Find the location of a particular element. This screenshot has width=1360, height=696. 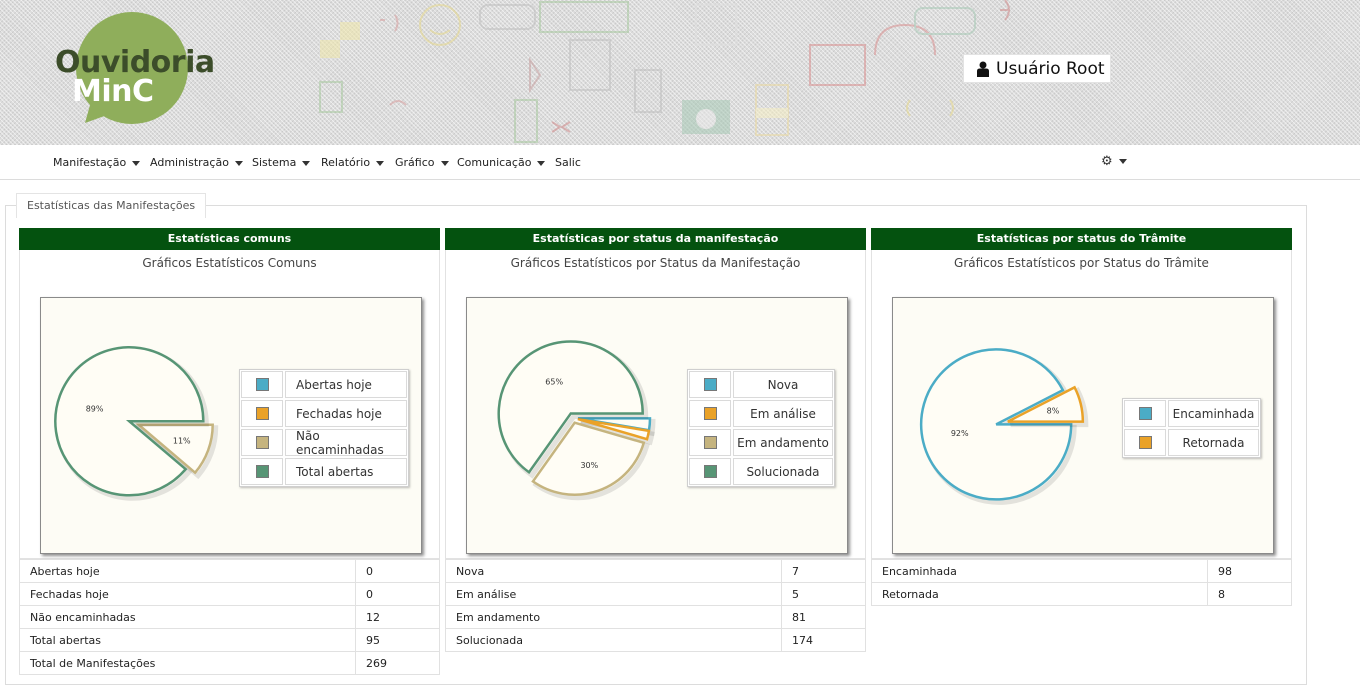

chart-legend: Nova Em análise Em andamento Solucionada is located at coordinates (761, 428).